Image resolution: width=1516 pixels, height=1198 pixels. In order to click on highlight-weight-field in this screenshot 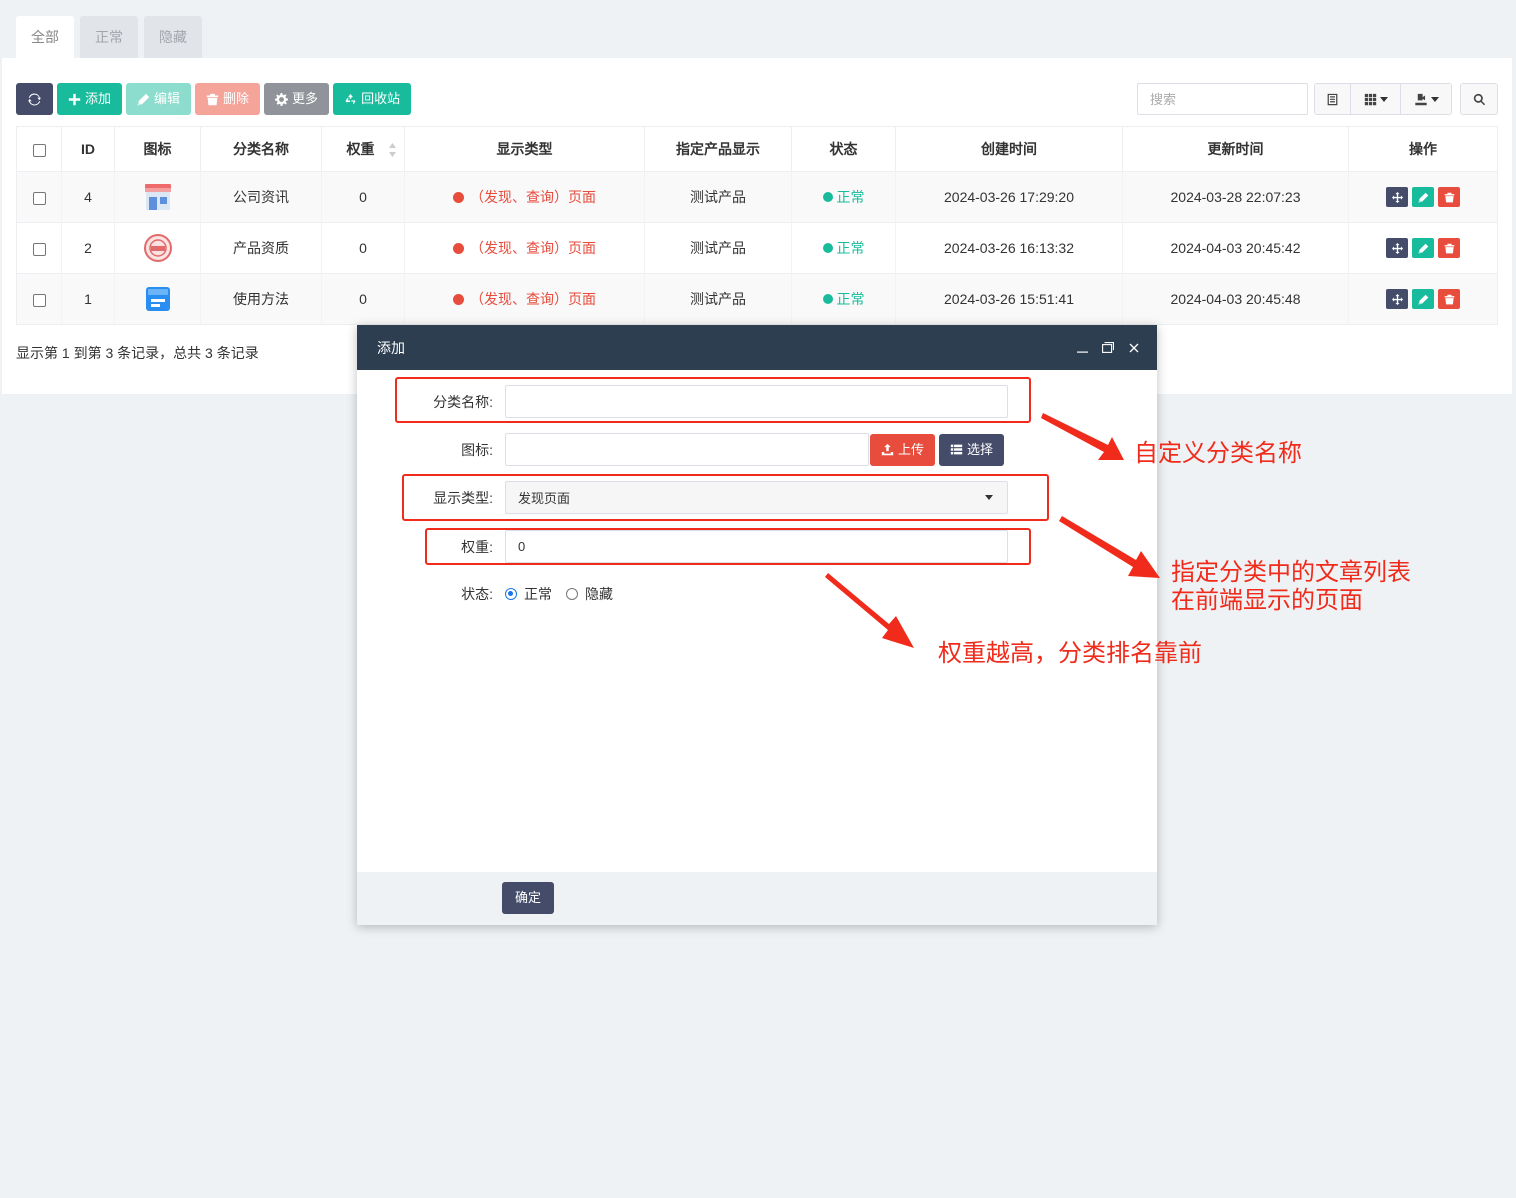, I will do `click(728, 546)`.